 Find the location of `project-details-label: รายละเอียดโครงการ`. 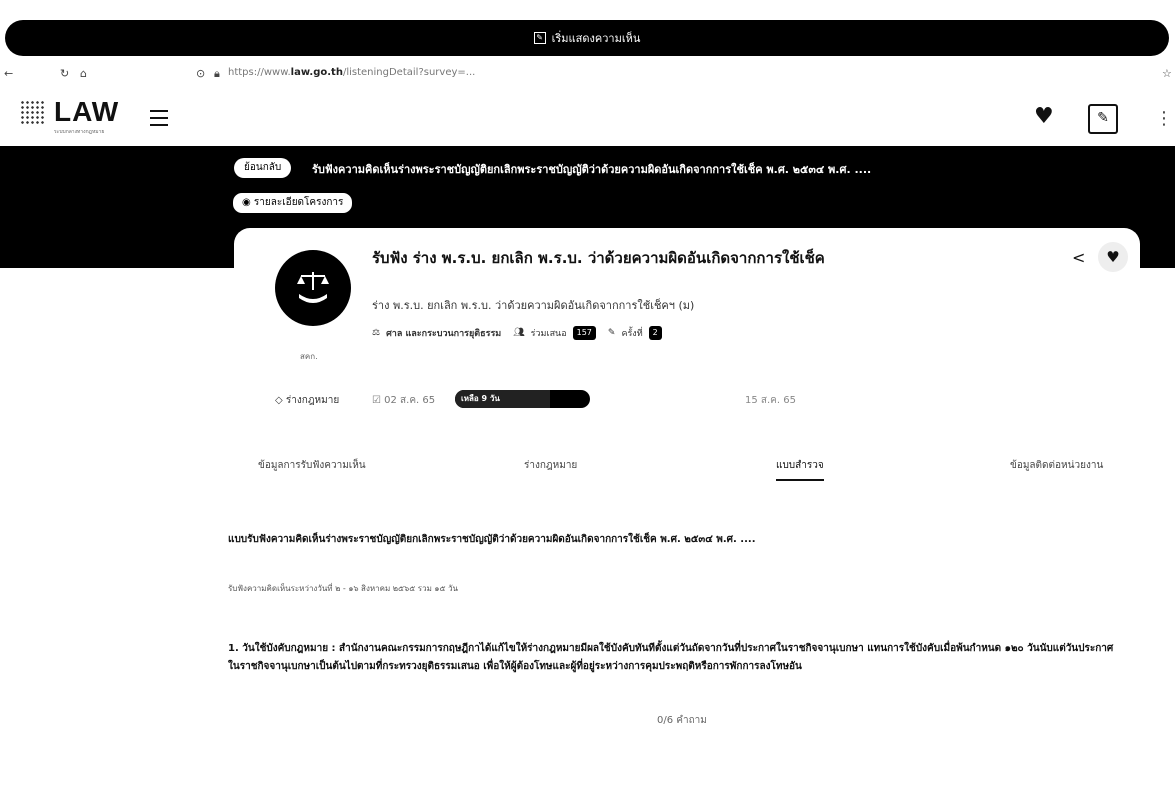

project-details-label: รายละเอียดโครงการ is located at coordinates (298, 202).